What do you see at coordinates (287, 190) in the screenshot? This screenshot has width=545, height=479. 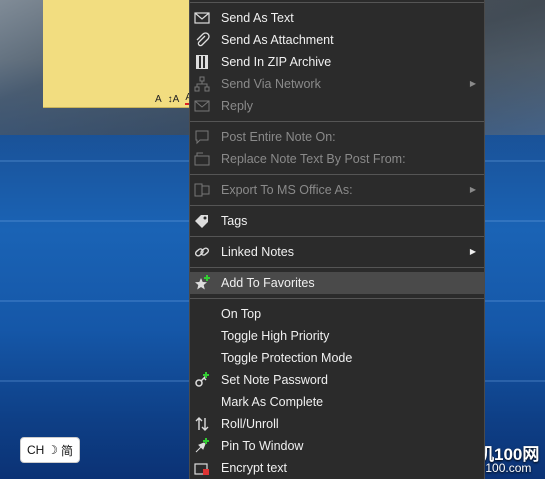 I see `menu-item-label: Export To MS Office As:` at bounding box center [287, 190].